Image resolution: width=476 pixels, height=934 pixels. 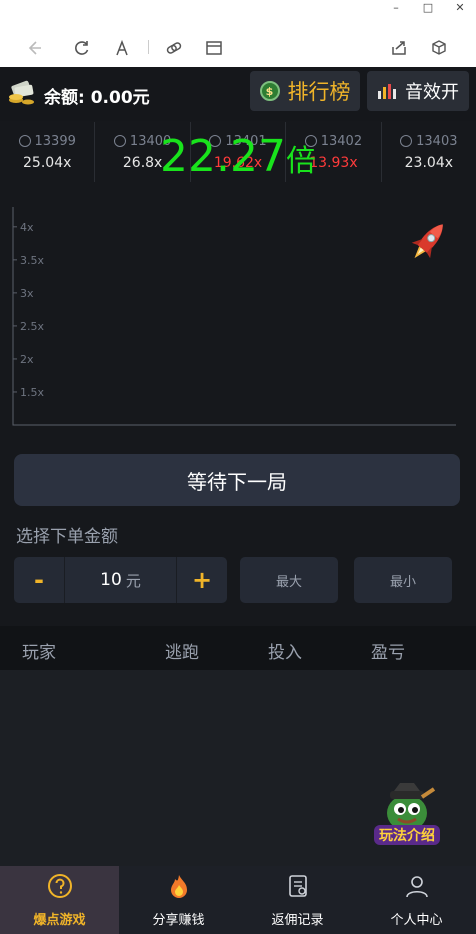 I want to click on nav-item: 返佣记录, so click(x=297, y=900).